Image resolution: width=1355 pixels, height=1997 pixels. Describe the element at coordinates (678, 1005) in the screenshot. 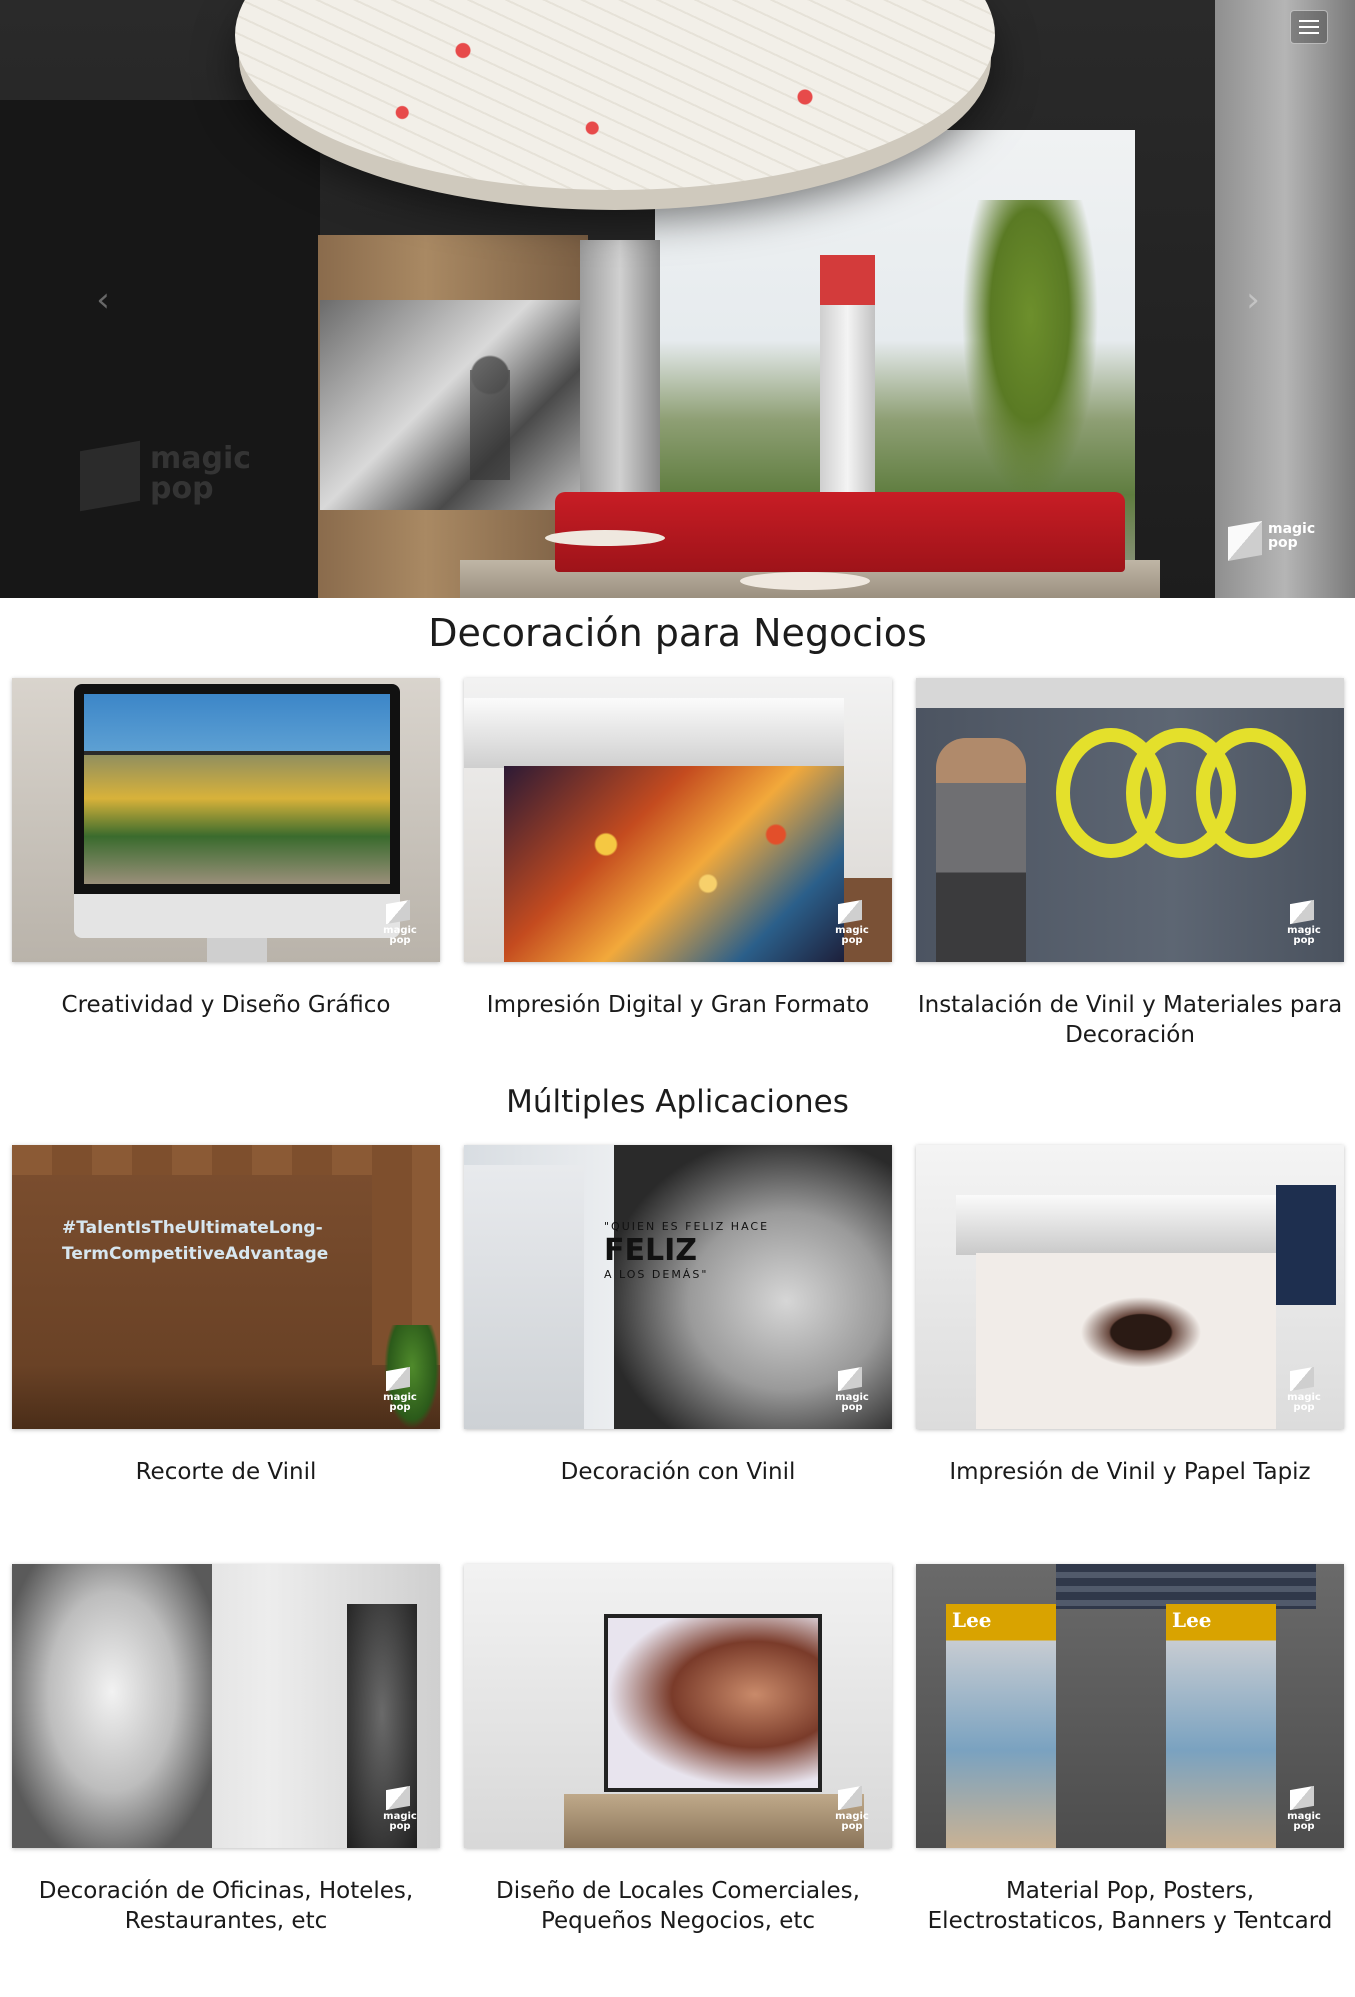

I see `card-caption: Impresión Digital y Gran Formato` at that location.